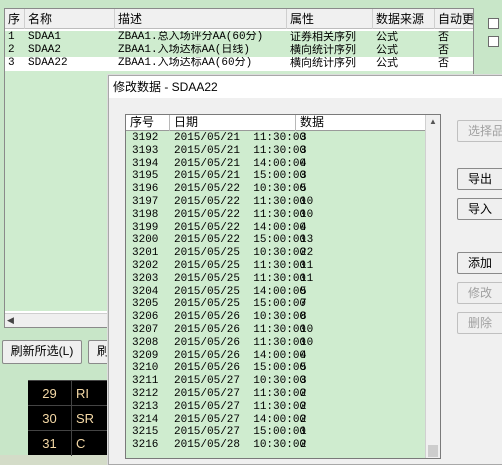  What do you see at coordinates (240, 253) in the screenshot?
I see `cell-date: 2015/05/25 10:30:00` at bounding box center [240, 253].